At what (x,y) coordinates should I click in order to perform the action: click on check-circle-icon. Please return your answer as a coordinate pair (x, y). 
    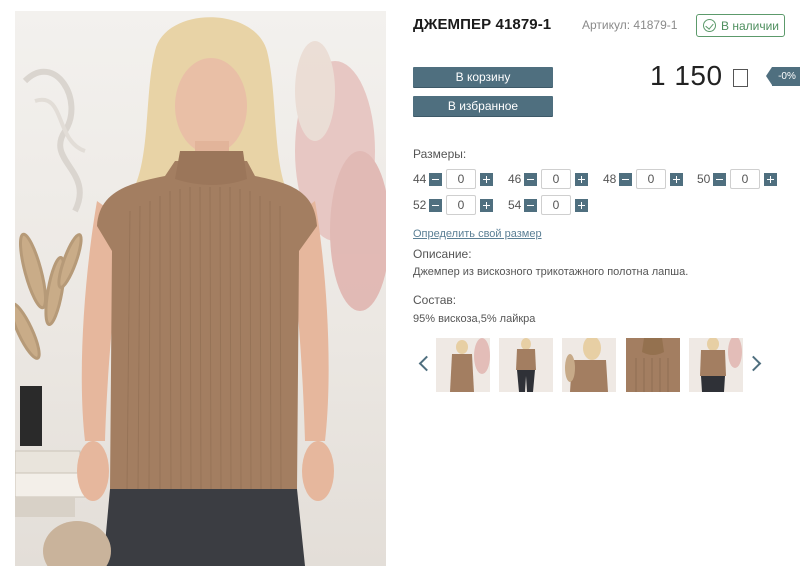
    Looking at the image, I should click on (709, 25).